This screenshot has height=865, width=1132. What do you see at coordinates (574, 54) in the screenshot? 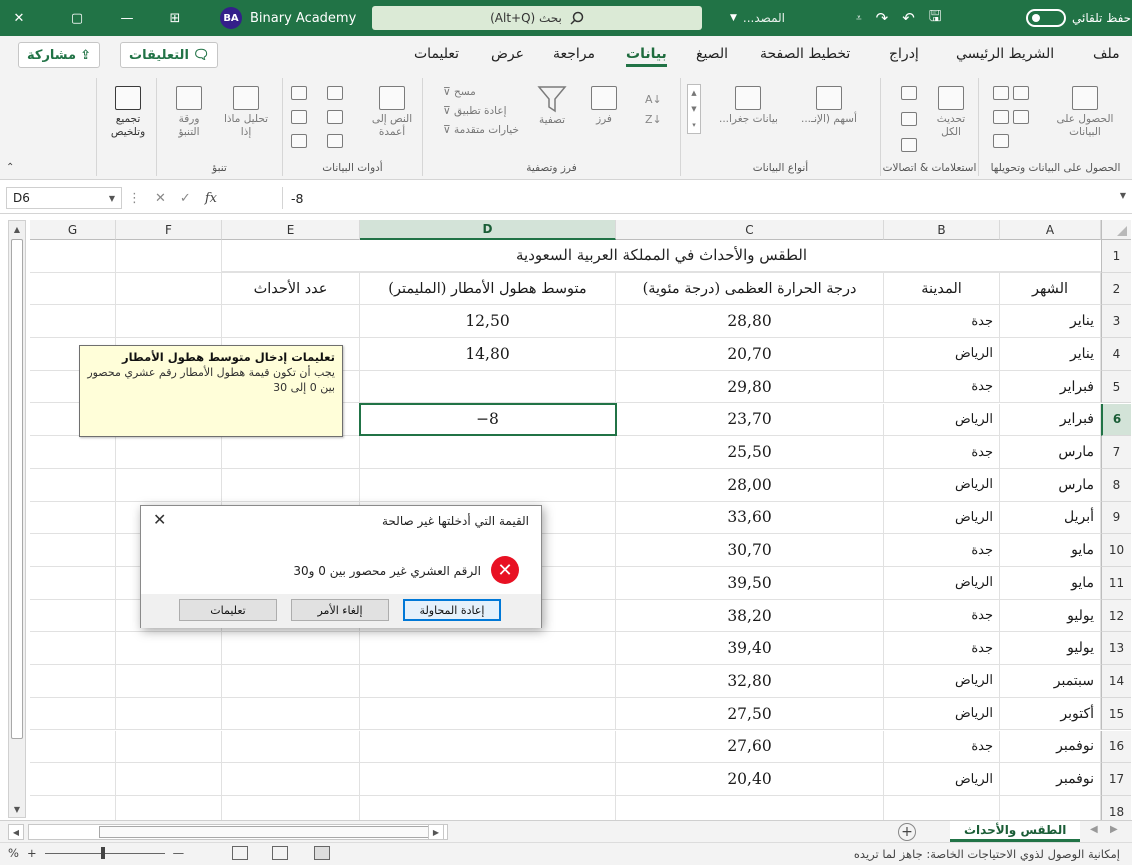
I see `tab-review: مراجعة` at bounding box center [574, 54].